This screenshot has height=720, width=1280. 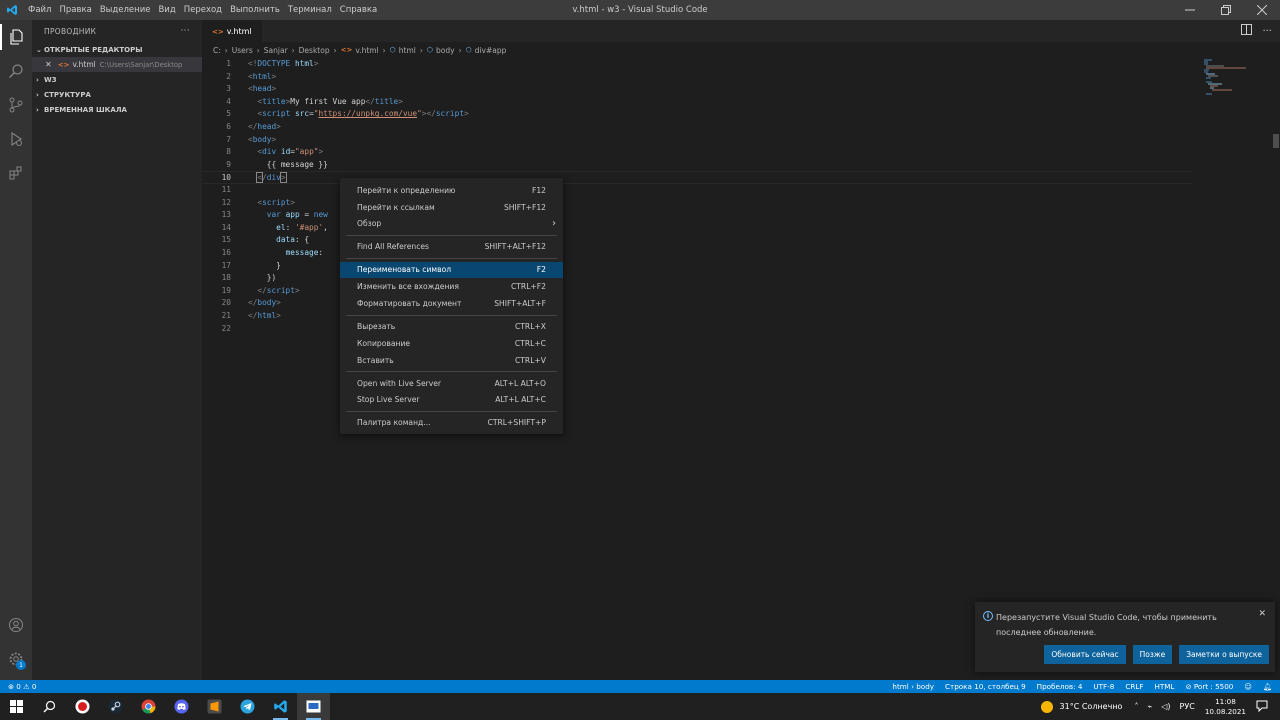 I want to click on taskbar-app-telegram, so click(x=247, y=706).